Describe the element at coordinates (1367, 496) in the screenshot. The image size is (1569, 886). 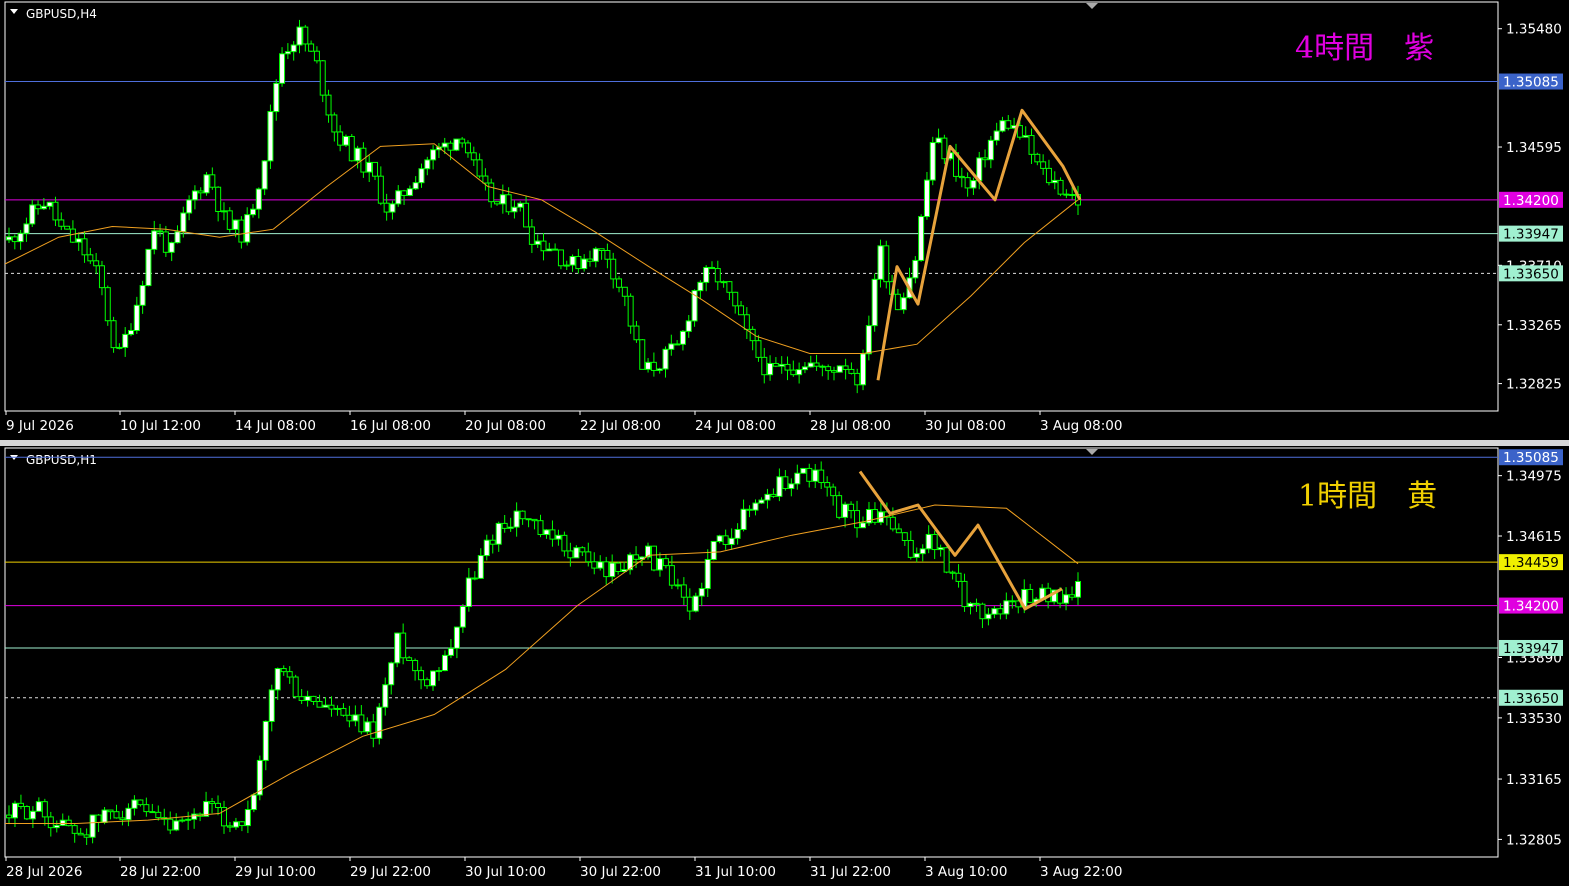
I see `chart-annotation: 1時間 黄` at that location.